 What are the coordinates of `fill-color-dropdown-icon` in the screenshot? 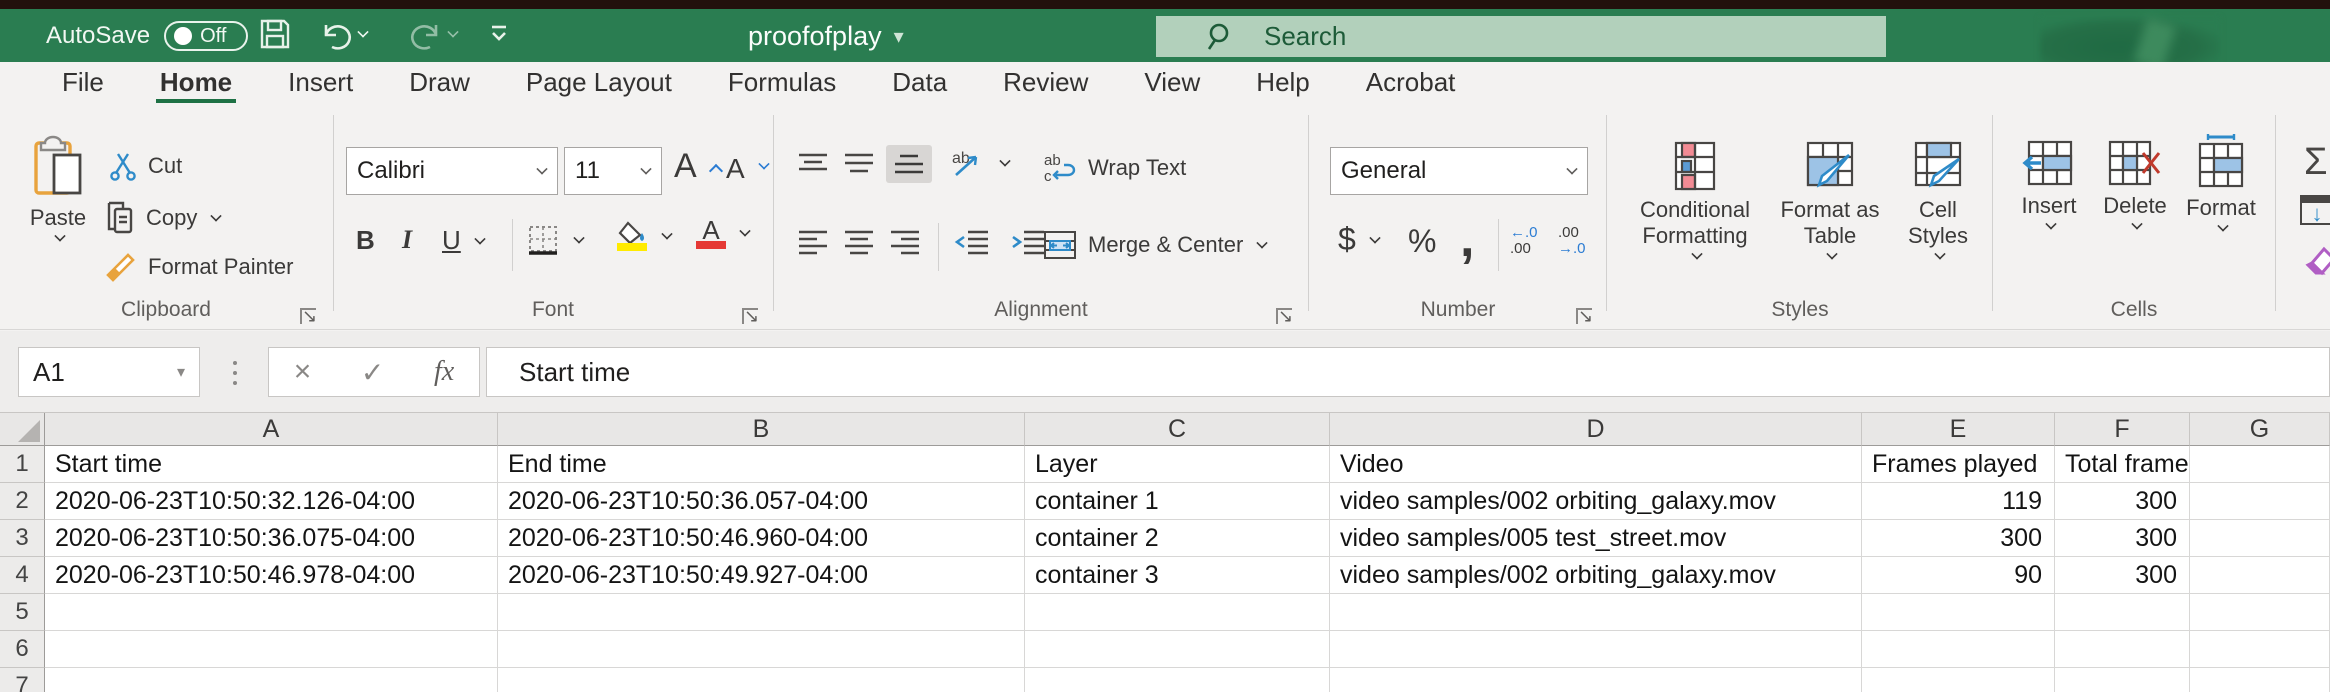 It's located at (667, 234).